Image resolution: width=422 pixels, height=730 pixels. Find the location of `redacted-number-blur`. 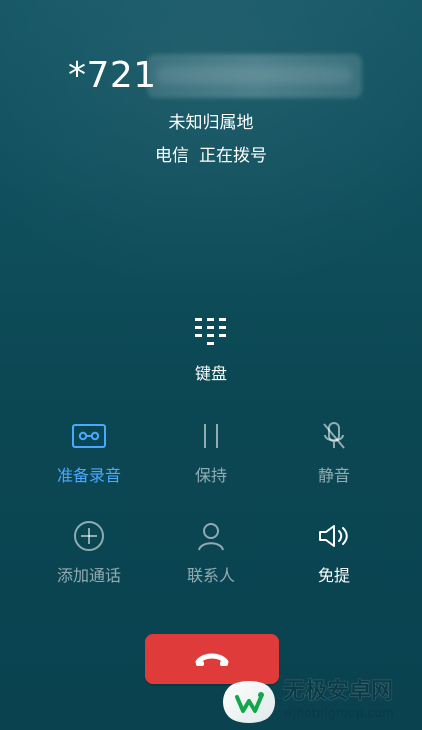

redacted-number-blur is located at coordinates (254, 76).